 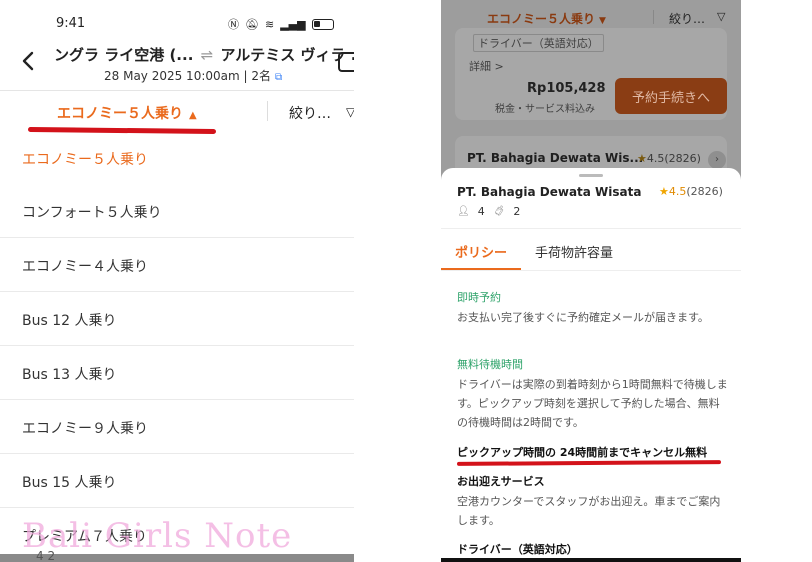 What do you see at coordinates (177, 319) in the screenshot?
I see `menu-item-bus-12: Bus 12 人乗り` at bounding box center [177, 319].